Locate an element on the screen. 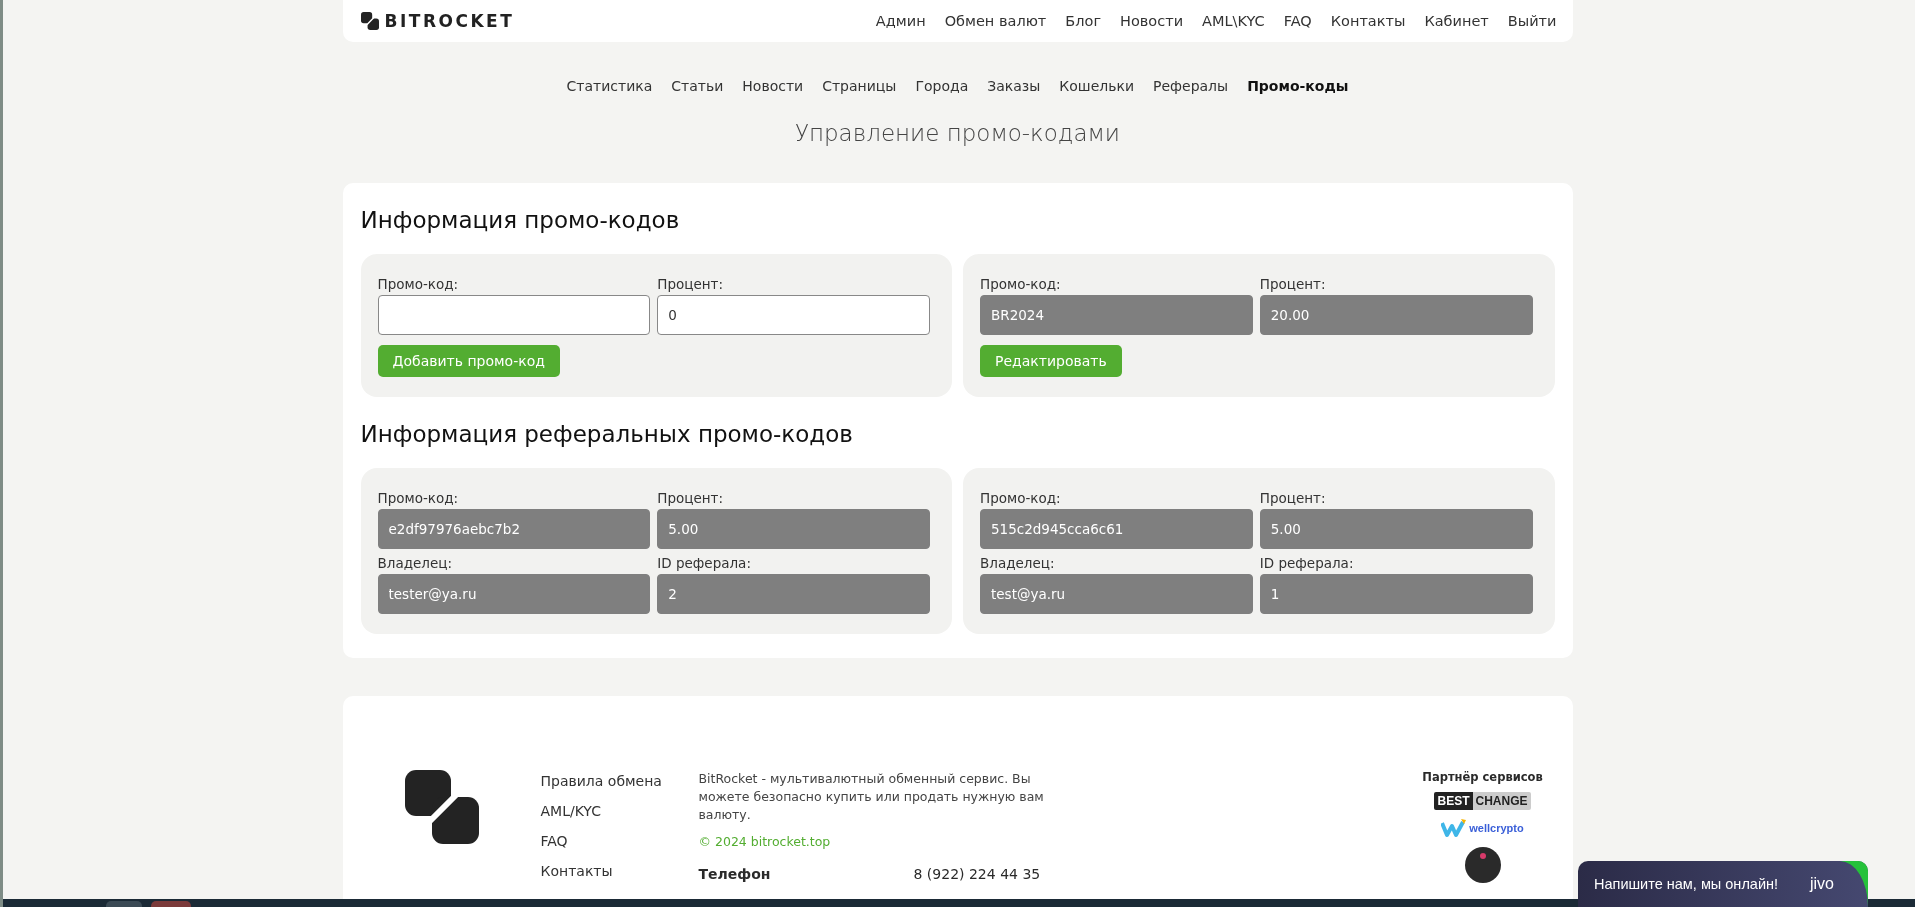 The image size is (1915, 907). admin-nav-link: Статистика is located at coordinates (609, 86).